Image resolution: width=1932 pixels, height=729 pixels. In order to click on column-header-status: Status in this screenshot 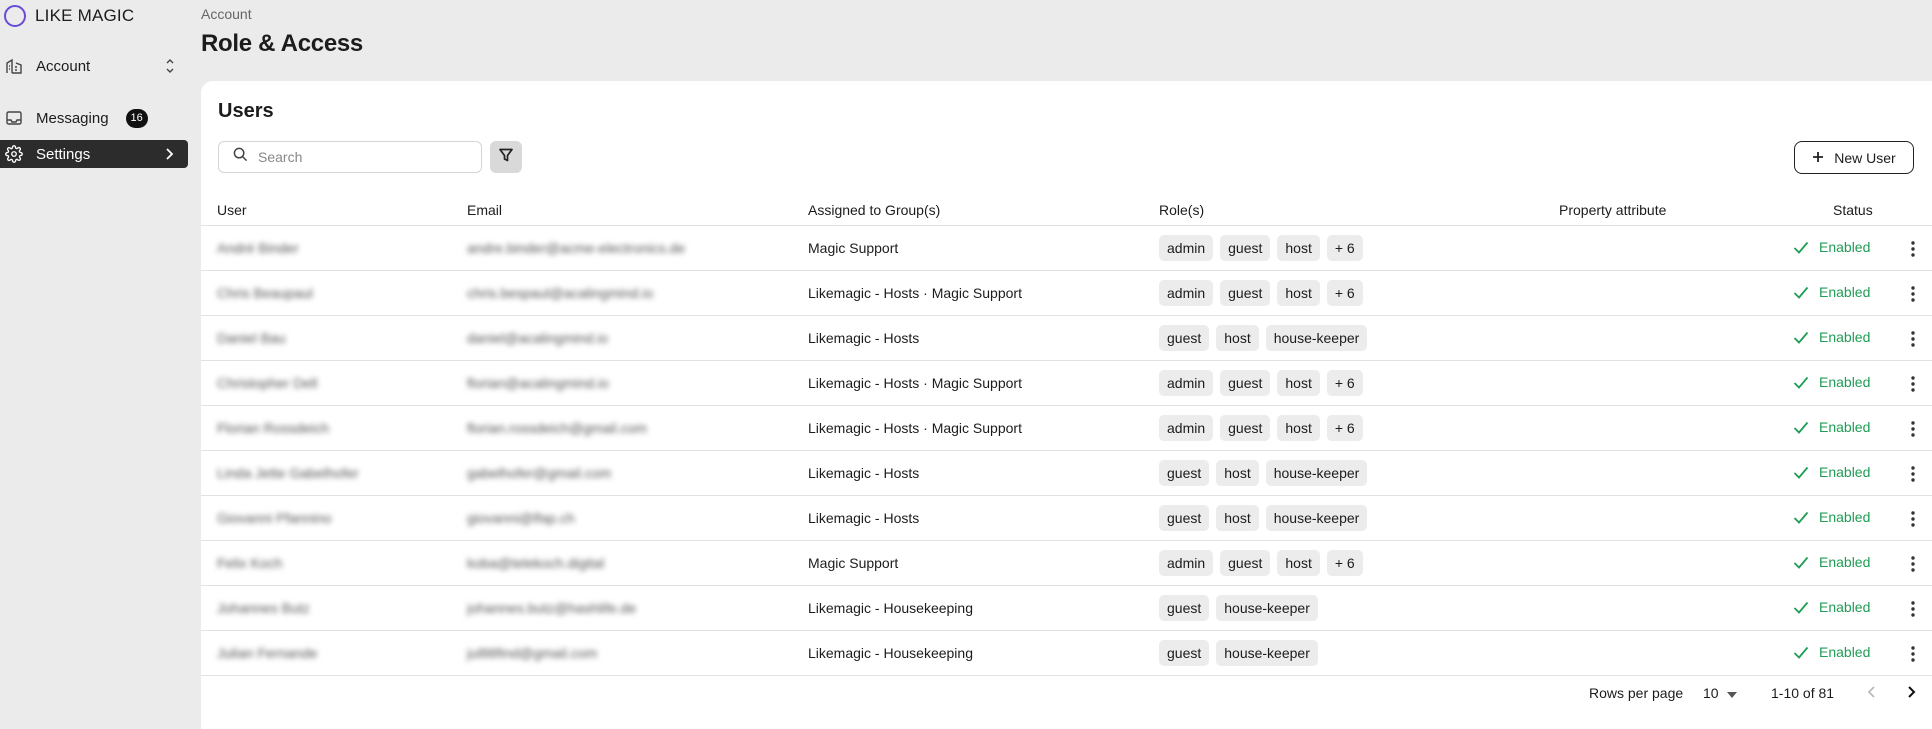, I will do `click(1853, 210)`.